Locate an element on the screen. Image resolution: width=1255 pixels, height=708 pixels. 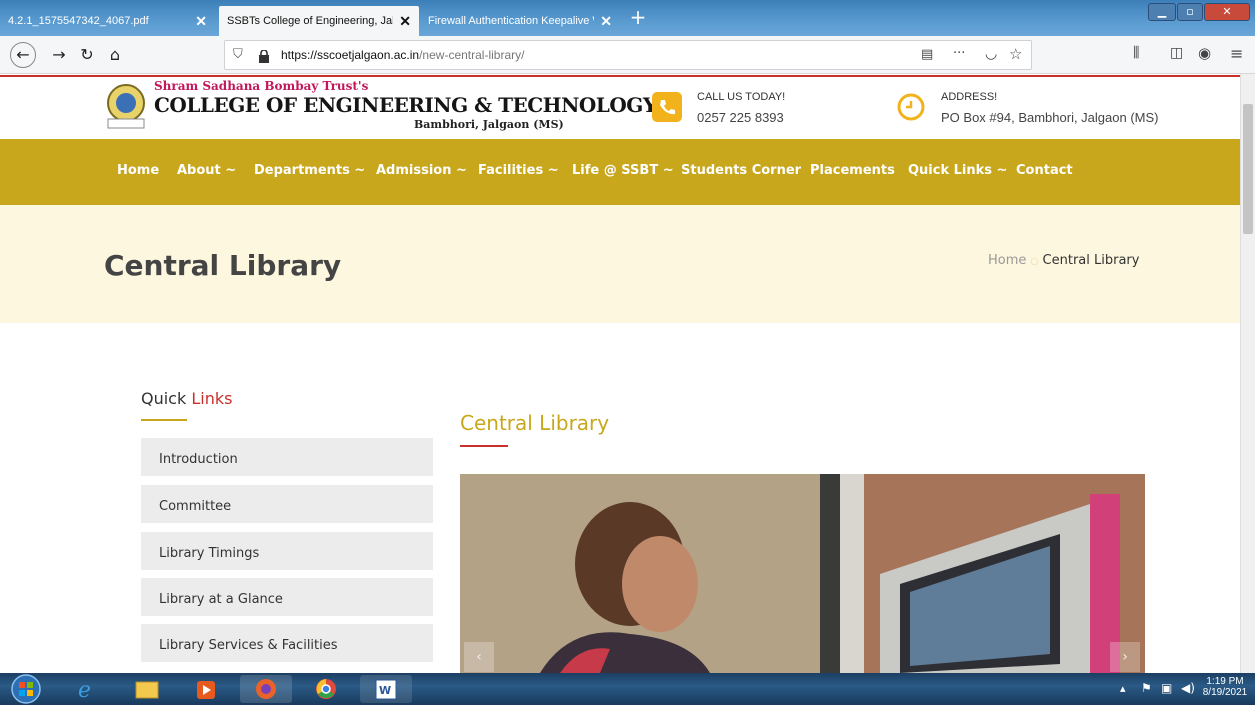
address-value: PO Box #94, Bambhori, Jalgaon (MS) is located at coordinates (1050, 117).